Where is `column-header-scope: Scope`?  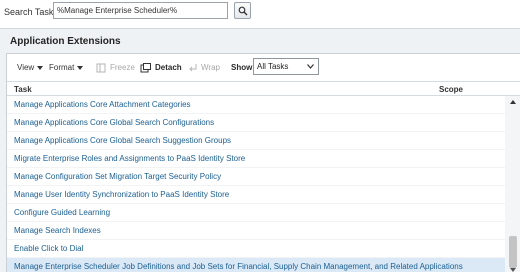
column-header-scope: Scope is located at coordinates (451, 89).